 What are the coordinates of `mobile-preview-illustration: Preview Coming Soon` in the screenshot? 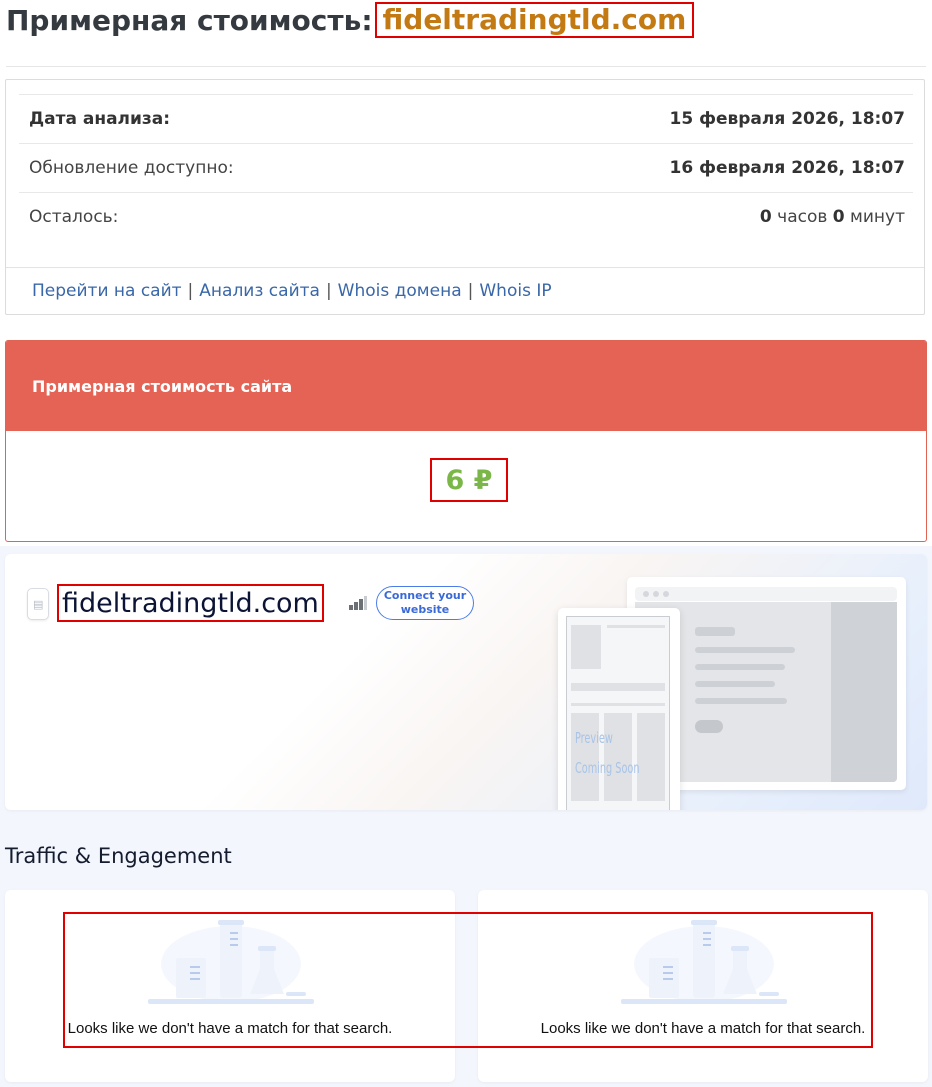 It's located at (619, 709).